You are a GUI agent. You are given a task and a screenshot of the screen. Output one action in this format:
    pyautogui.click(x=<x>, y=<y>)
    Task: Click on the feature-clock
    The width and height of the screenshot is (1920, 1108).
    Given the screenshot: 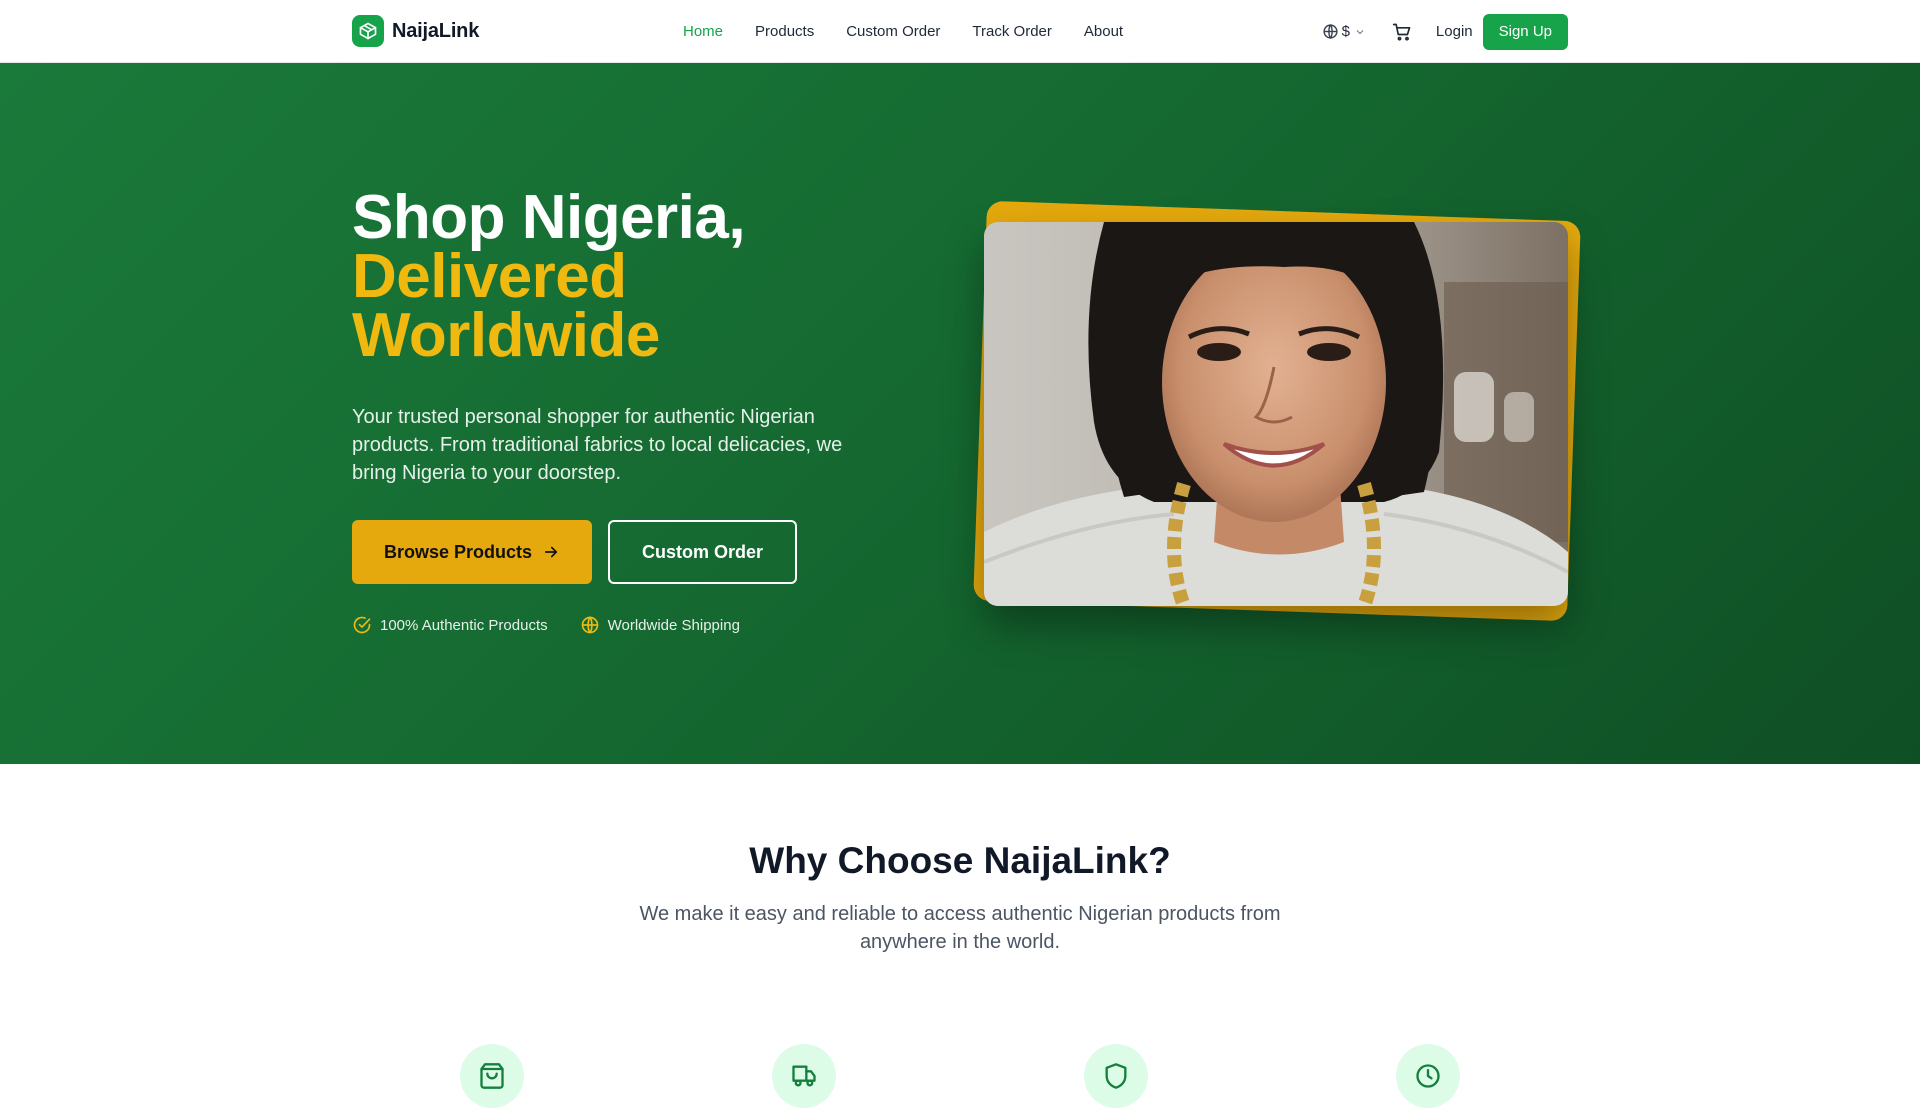 What is the action you would take?
    pyautogui.click(x=1428, y=1076)
    